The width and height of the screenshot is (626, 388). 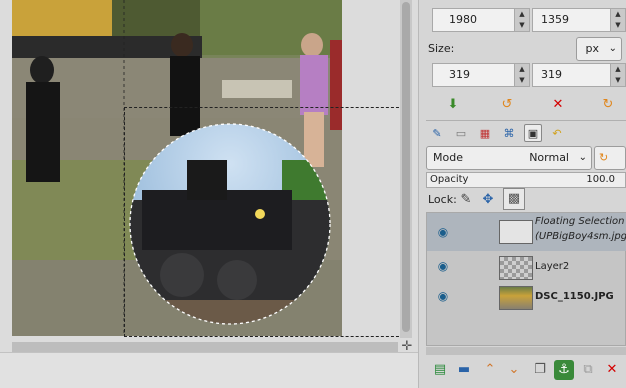 I want to click on duplicate-layer-icon: ❐, so click(x=540, y=370).